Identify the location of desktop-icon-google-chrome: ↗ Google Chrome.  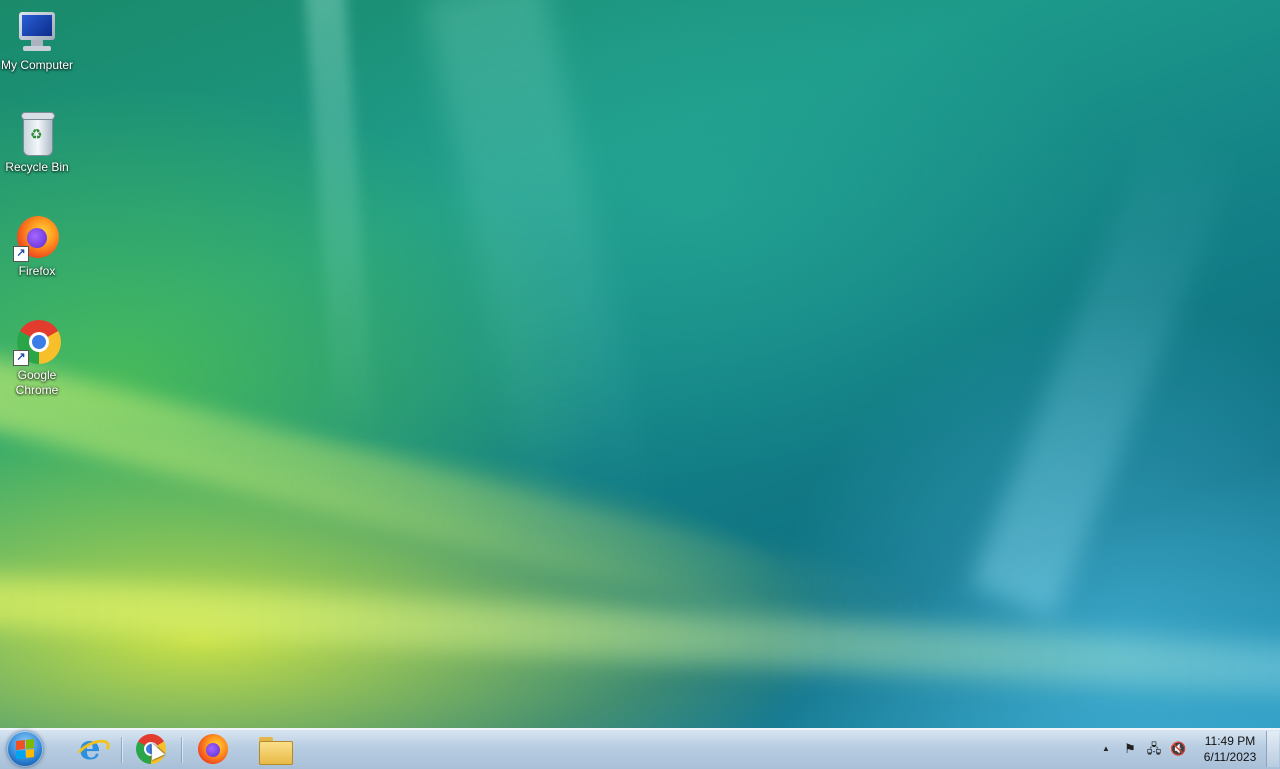
(37, 358).